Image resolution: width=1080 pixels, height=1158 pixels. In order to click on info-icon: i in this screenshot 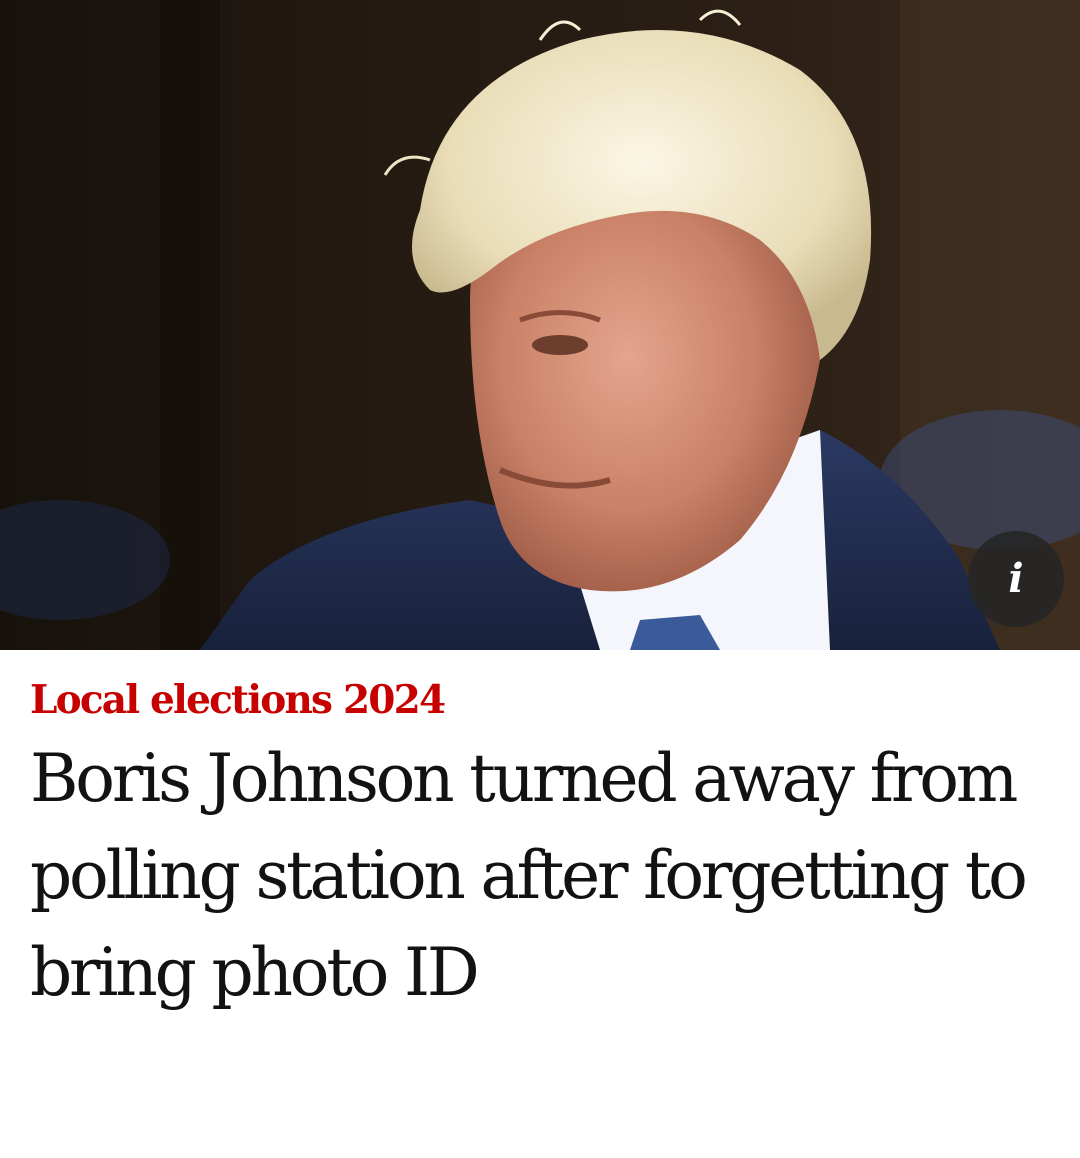, I will do `click(1016, 578)`.